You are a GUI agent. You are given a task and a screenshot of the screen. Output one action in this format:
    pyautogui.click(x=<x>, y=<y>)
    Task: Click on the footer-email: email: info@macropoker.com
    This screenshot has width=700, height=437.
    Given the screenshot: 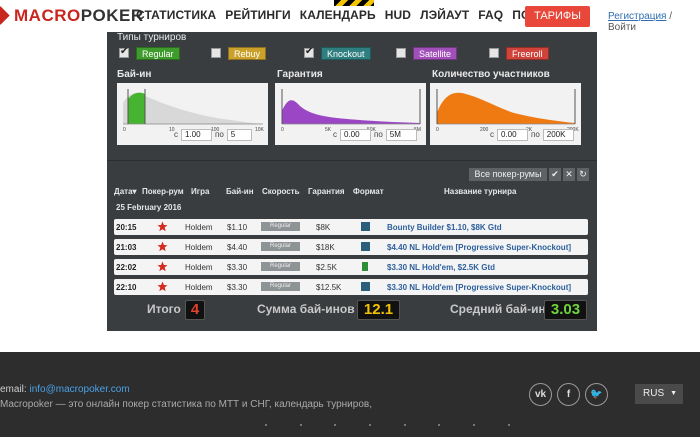 What is the action you would take?
    pyautogui.click(x=65, y=389)
    